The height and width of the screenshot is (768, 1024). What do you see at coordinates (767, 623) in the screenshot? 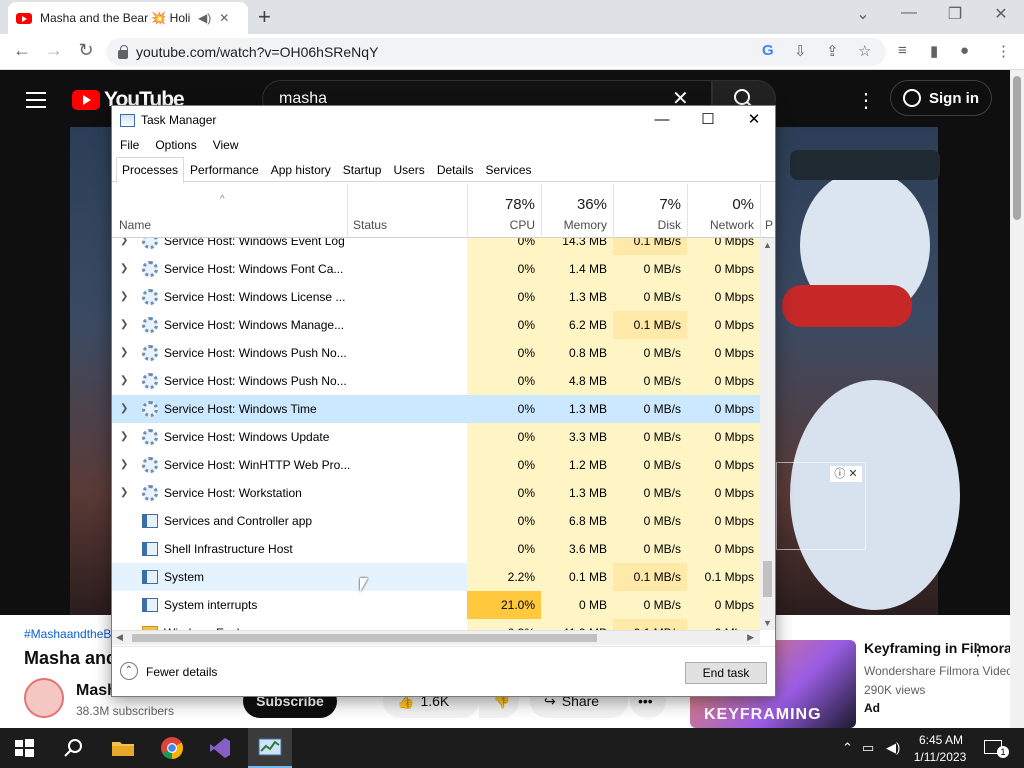
I see `scroll-down-icon: ▼` at bounding box center [767, 623].